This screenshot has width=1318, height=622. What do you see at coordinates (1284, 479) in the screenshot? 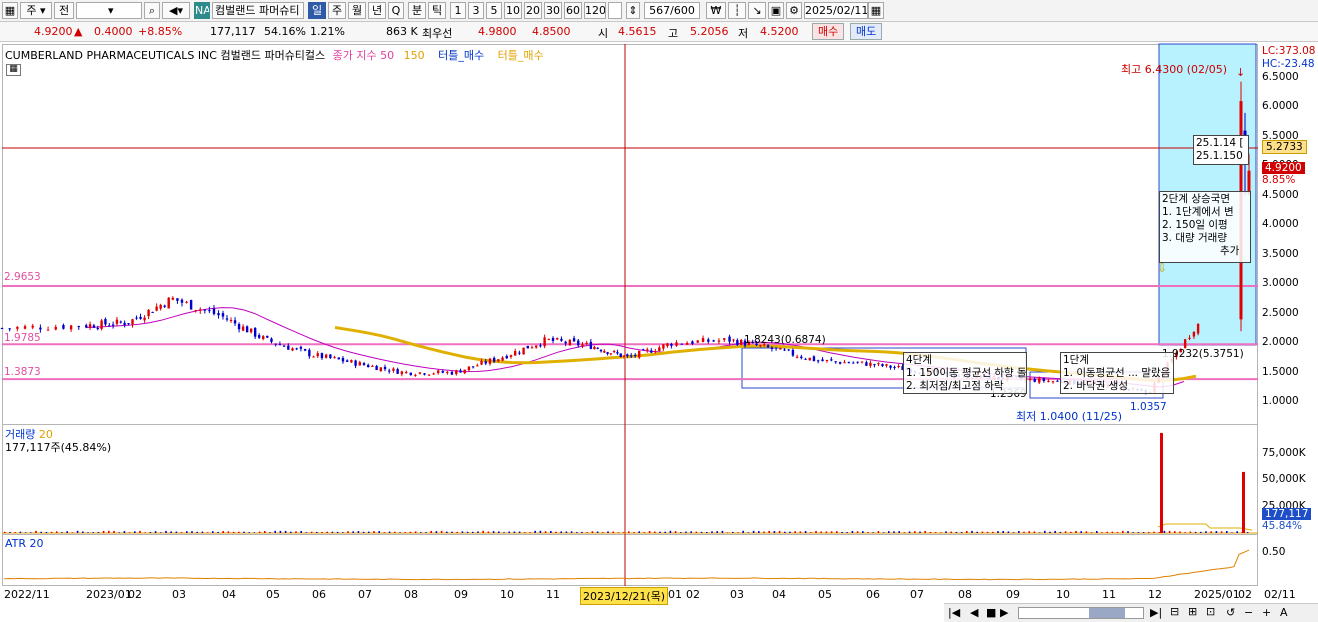
I see `volume-axis-label: 50,000K` at bounding box center [1284, 479].